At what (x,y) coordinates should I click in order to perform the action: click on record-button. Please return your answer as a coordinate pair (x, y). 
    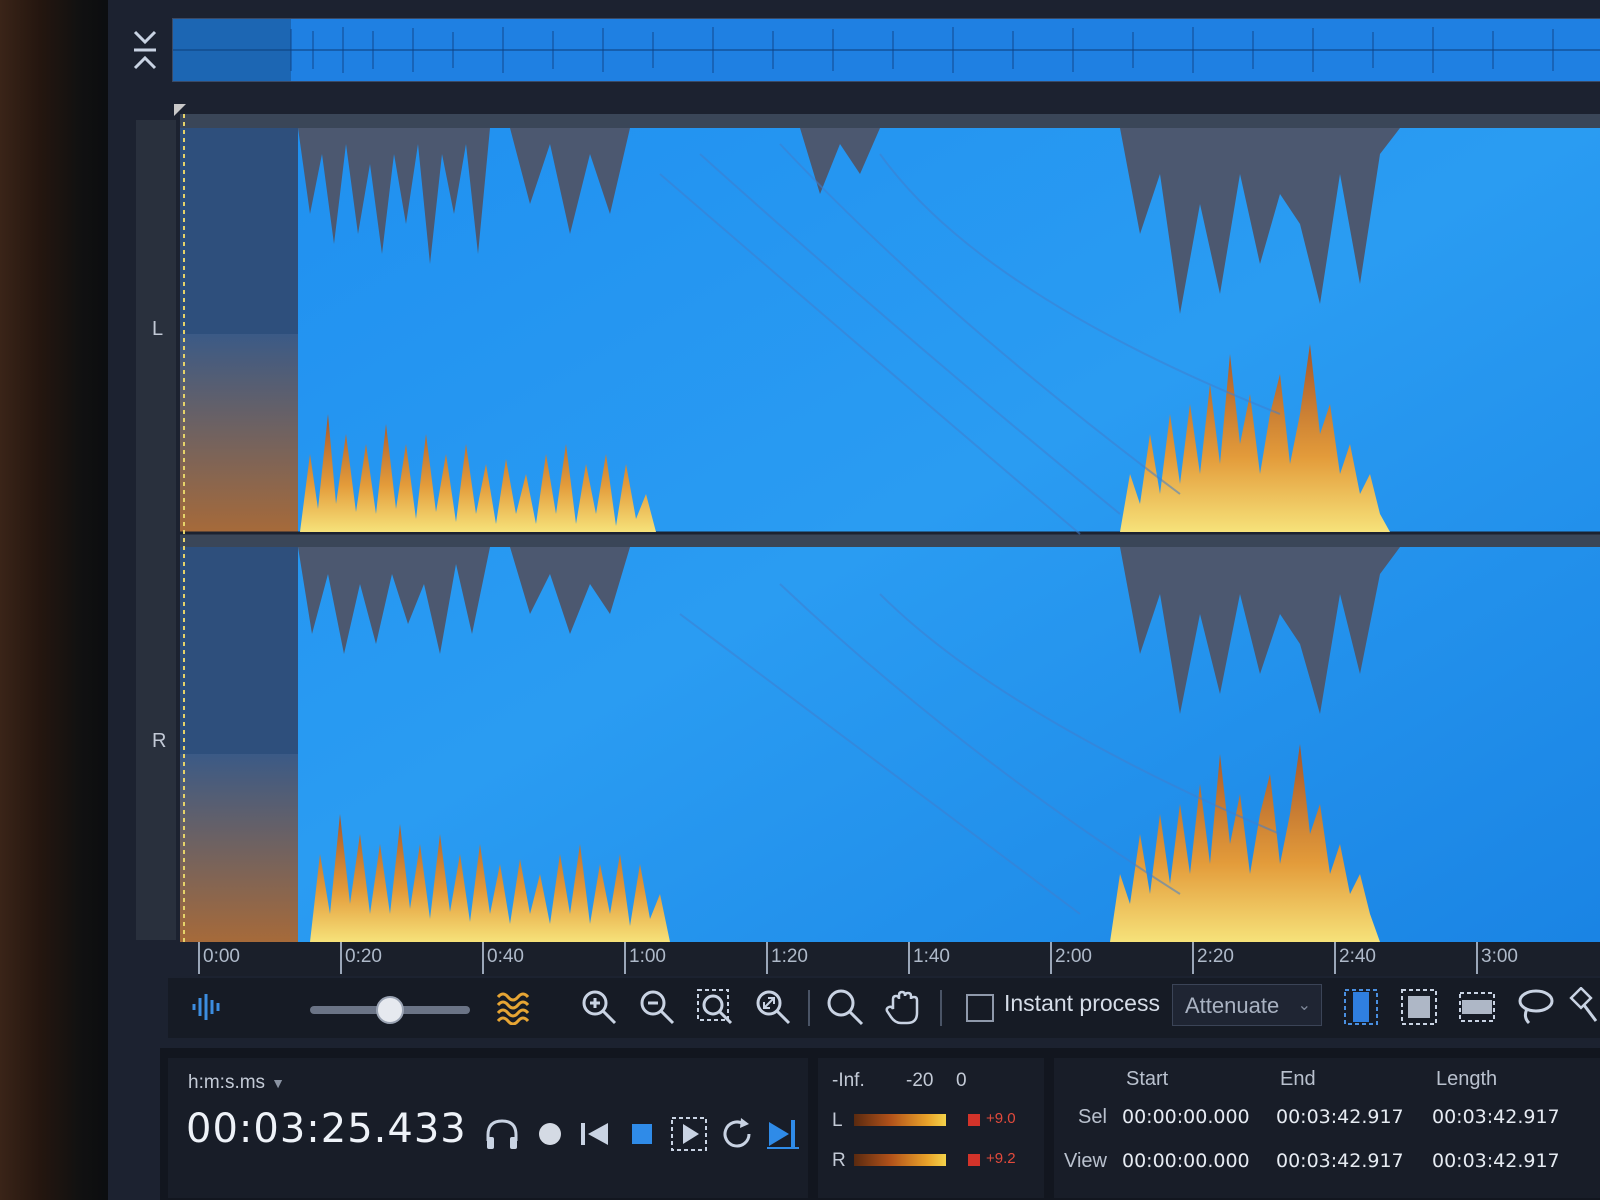
    Looking at the image, I should click on (550, 1134).